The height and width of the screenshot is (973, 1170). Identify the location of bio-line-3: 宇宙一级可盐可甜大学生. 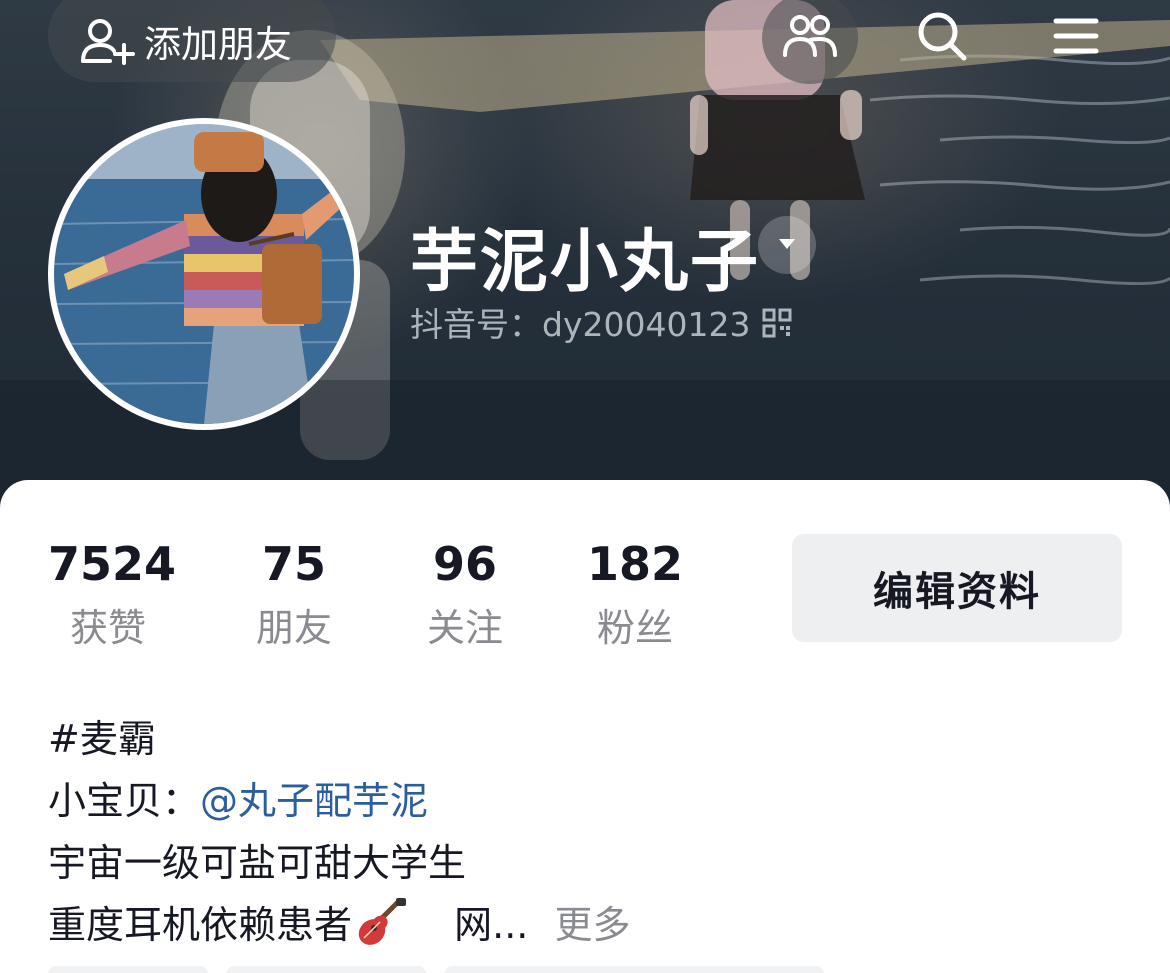
(257, 863).